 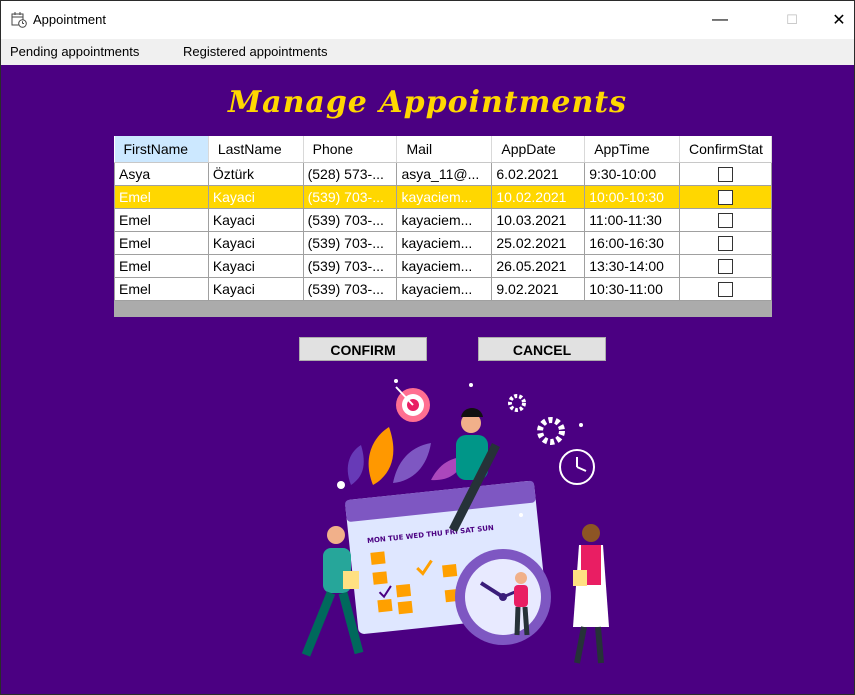 I want to click on cell-appdate: 25.02.2021, so click(x=538, y=243).